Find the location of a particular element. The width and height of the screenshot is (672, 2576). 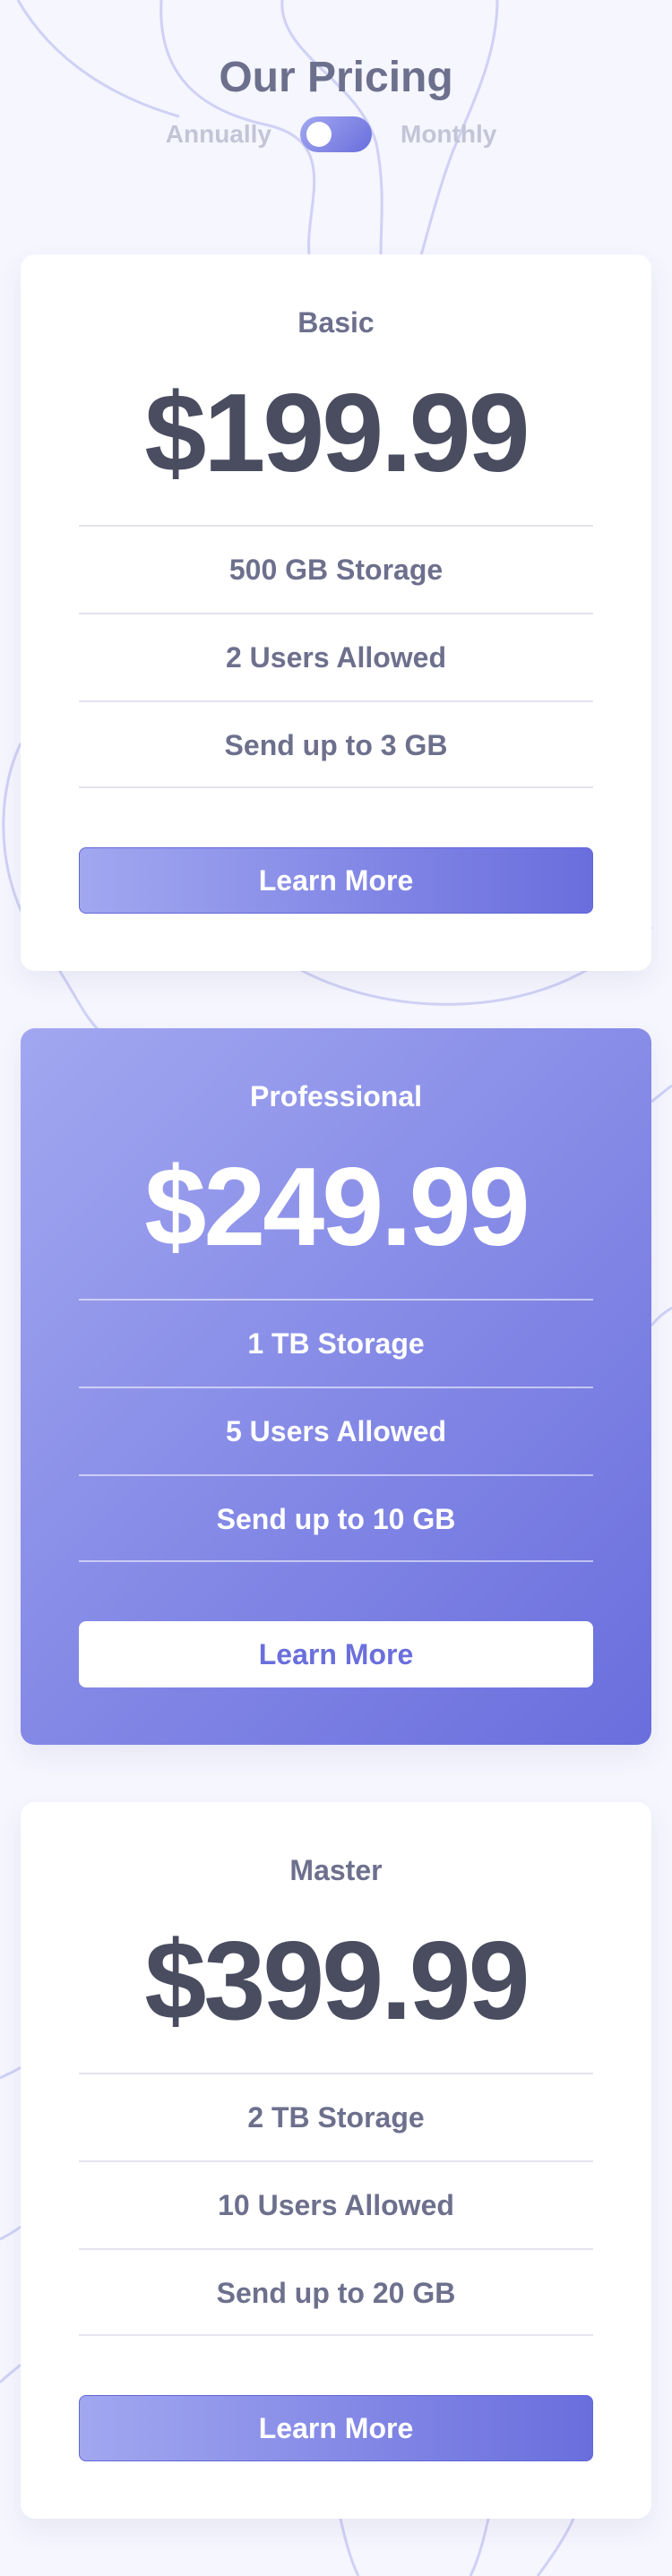

feature-item: Send up to 20 GB is located at coordinates (336, 2292).